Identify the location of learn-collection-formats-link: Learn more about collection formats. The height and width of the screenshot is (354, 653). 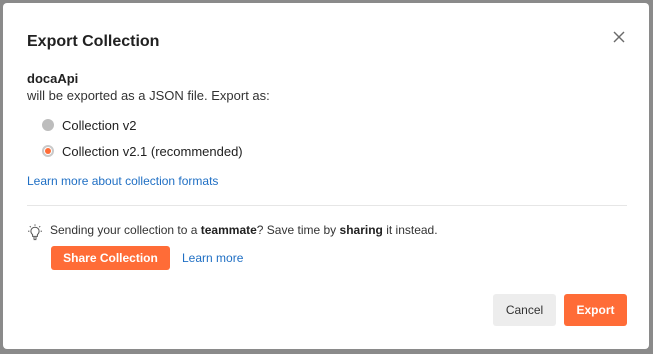
(122, 181).